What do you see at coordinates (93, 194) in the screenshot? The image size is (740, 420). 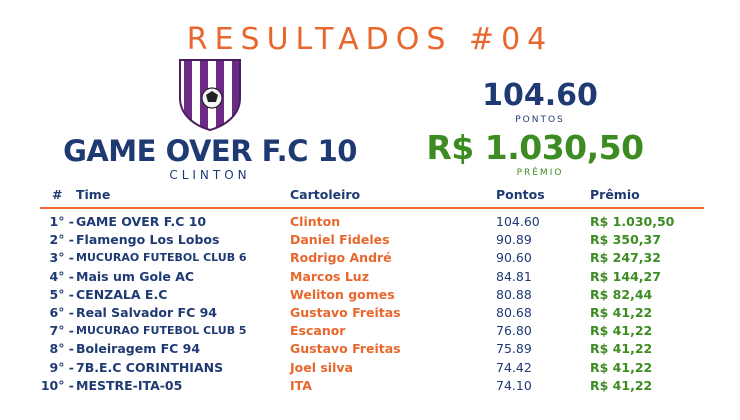 I see `header-team: Time` at bounding box center [93, 194].